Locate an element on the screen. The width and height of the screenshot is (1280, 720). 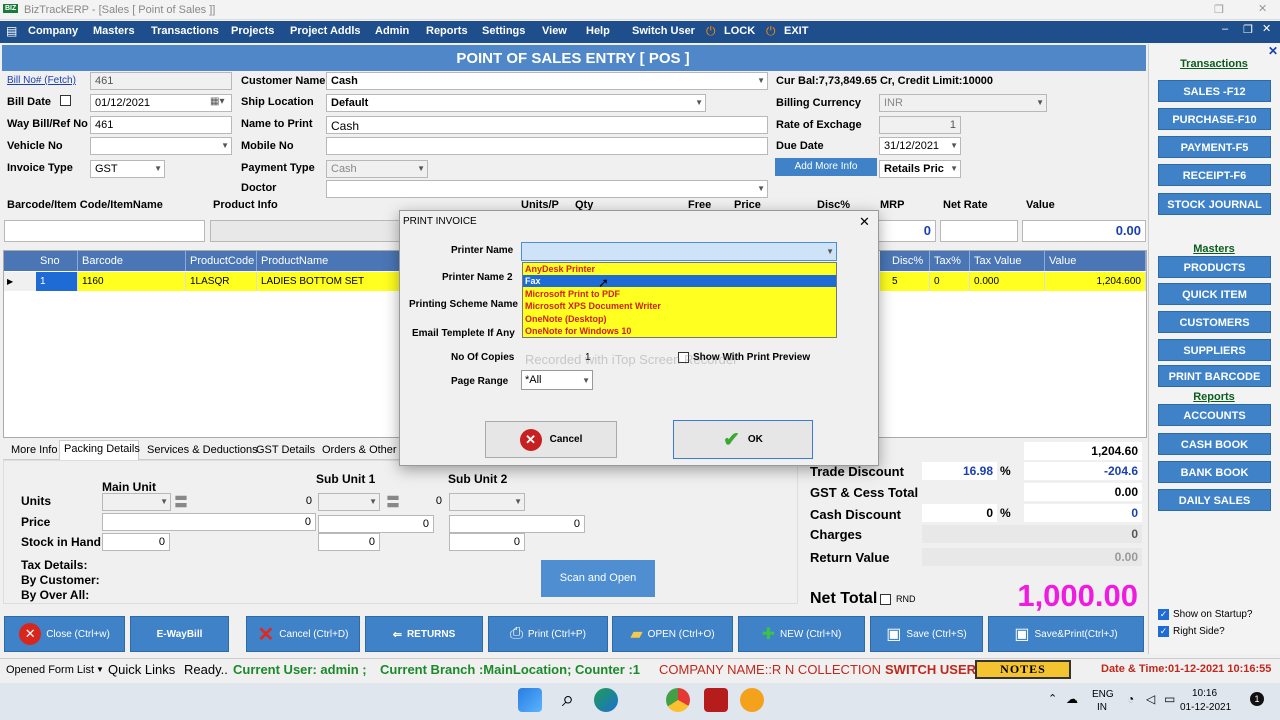
search-icon: ⌕ is located at coordinates (568, 700).